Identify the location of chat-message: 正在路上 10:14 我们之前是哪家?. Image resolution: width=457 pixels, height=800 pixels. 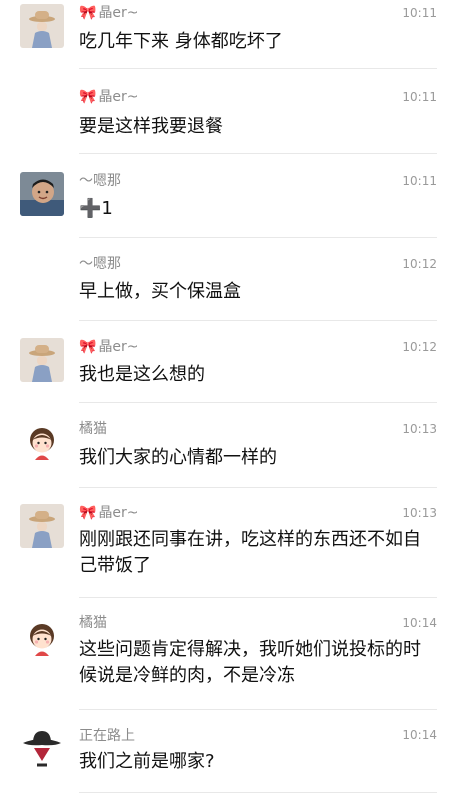
(228, 755).